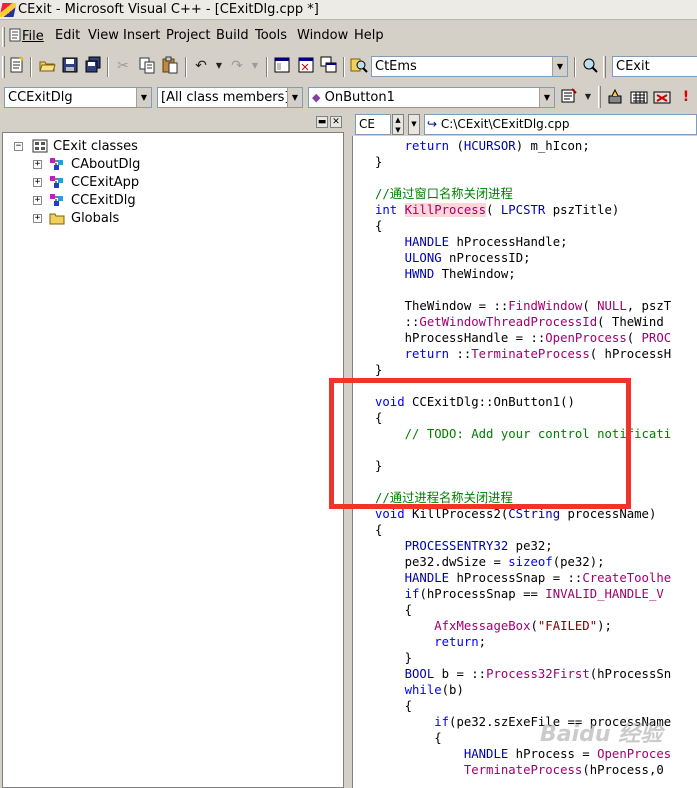 Image resolution: width=697 pixels, height=788 pixels. What do you see at coordinates (560, 124) in the screenshot?
I see `editor-path-field: ↪ C:\CExit\CExitDlg.cpp` at bounding box center [560, 124].